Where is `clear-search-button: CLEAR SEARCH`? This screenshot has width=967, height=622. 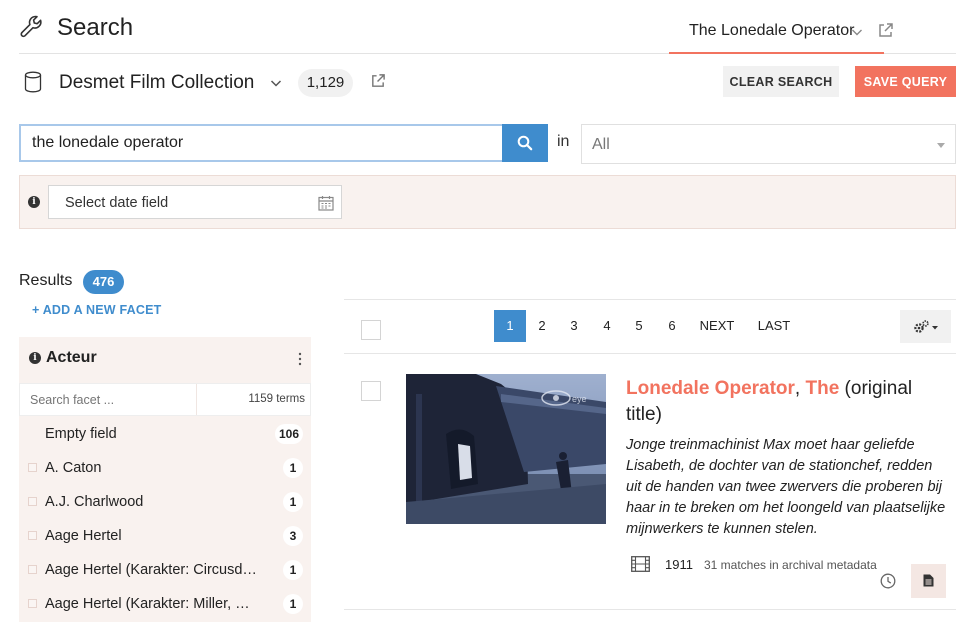 clear-search-button: CLEAR SEARCH is located at coordinates (781, 81).